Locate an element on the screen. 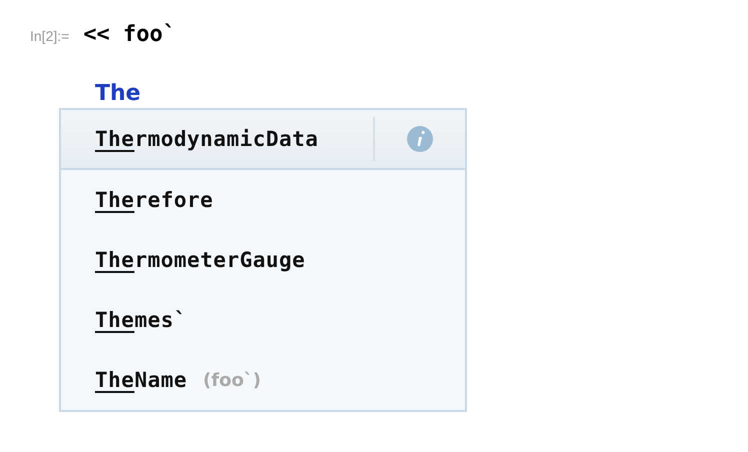 The height and width of the screenshot is (452, 748). completion-item: The rmodynamicData is located at coordinates (263, 140).